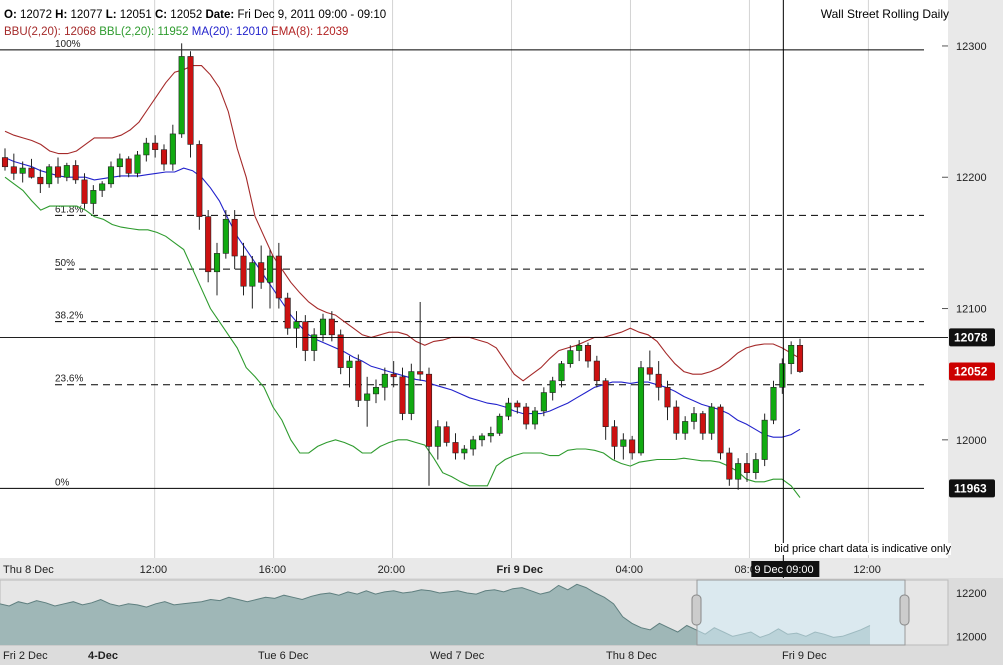 The image size is (1003, 668). Describe the element at coordinates (311, 15) in the screenshot. I see `date-value: Fri Dec 9, 2011 09:00 - 09:10` at that location.